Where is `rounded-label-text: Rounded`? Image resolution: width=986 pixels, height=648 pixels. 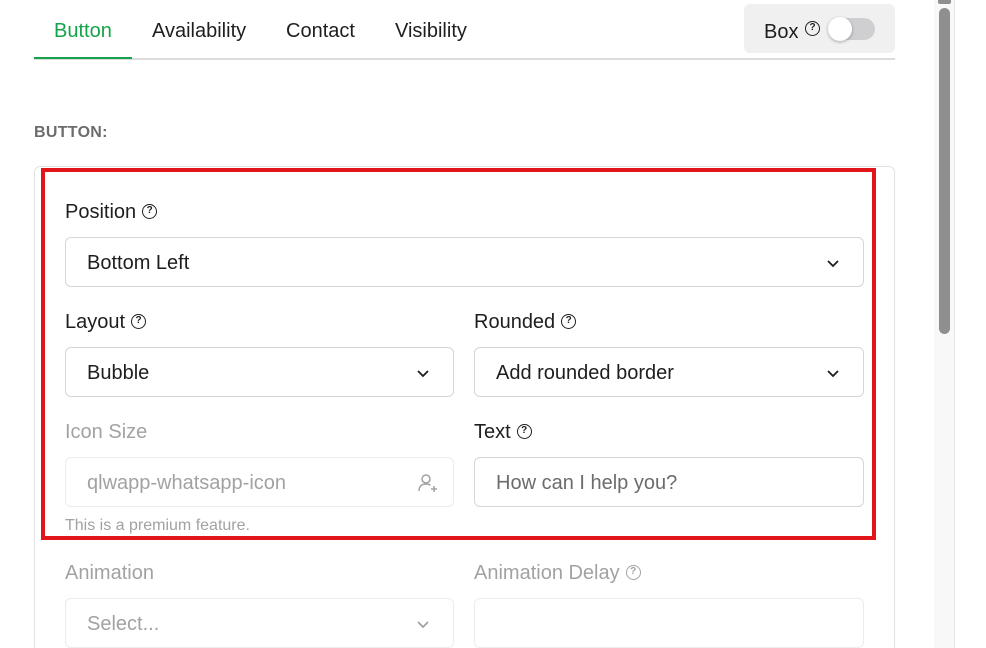 rounded-label-text: Rounded is located at coordinates (515, 322).